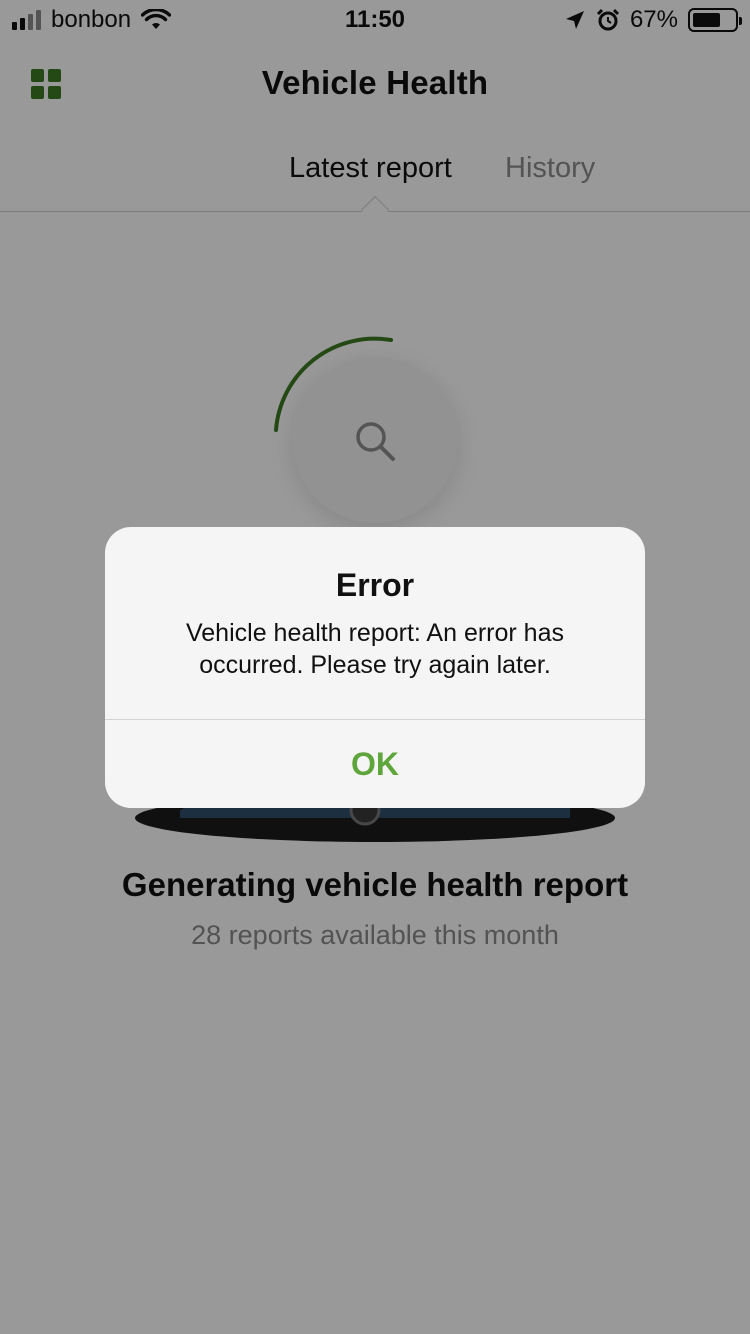 The width and height of the screenshot is (750, 1334). What do you see at coordinates (375, 585) in the screenshot?
I see `alert-title: Error` at bounding box center [375, 585].